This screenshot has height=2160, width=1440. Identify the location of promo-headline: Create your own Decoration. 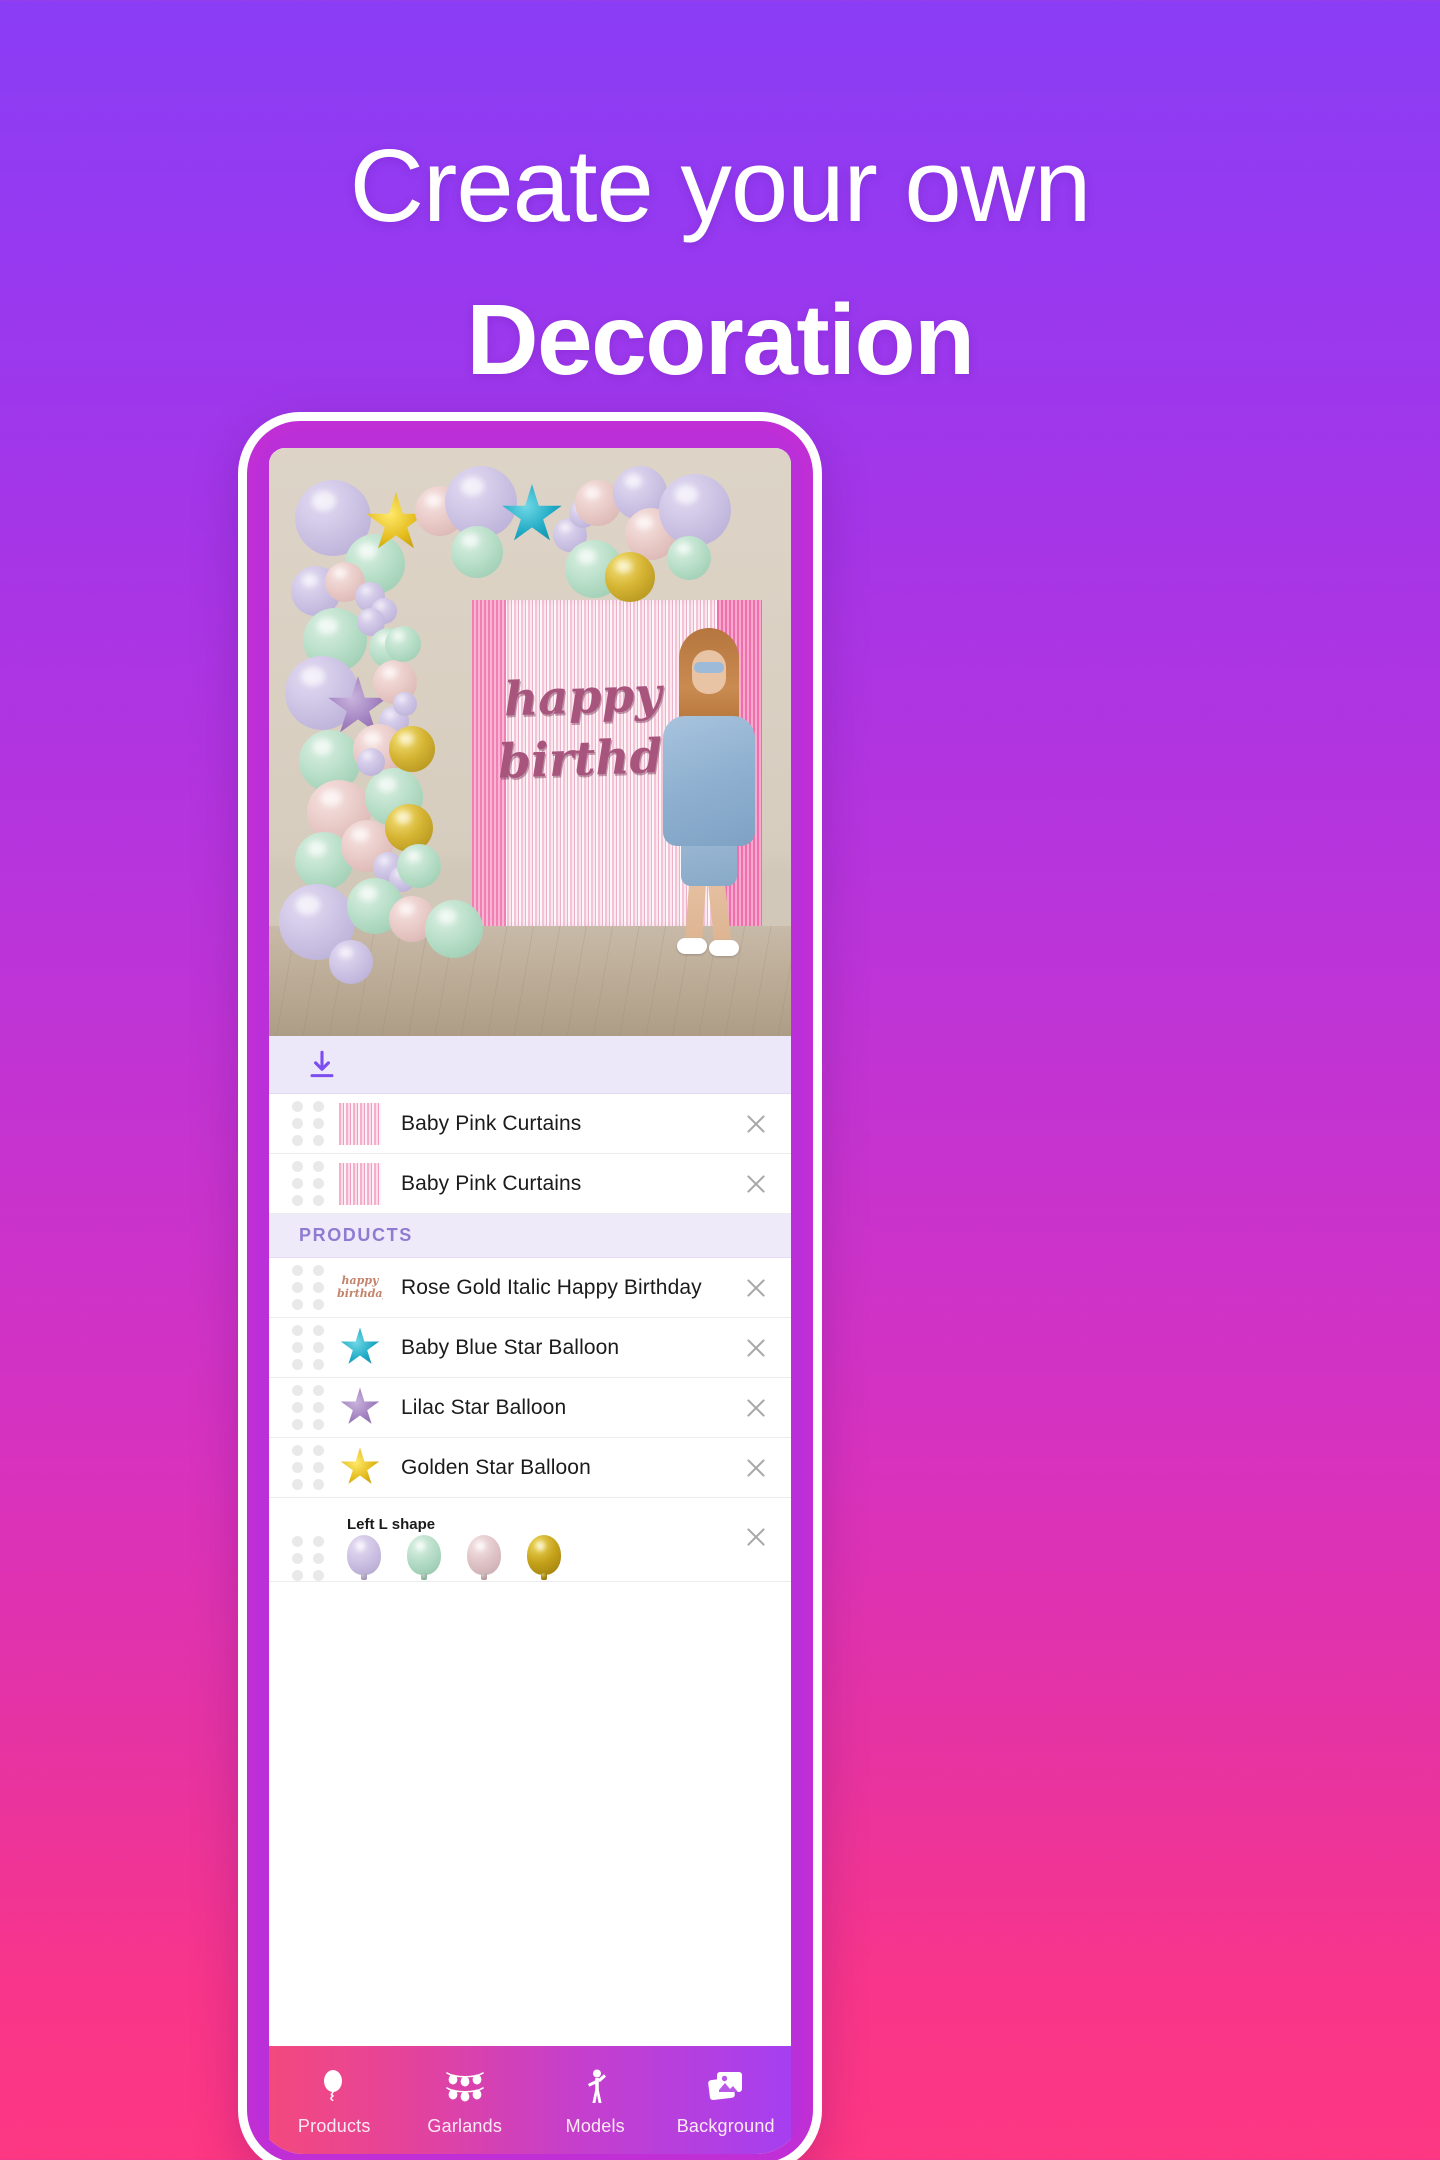
(720, 262).